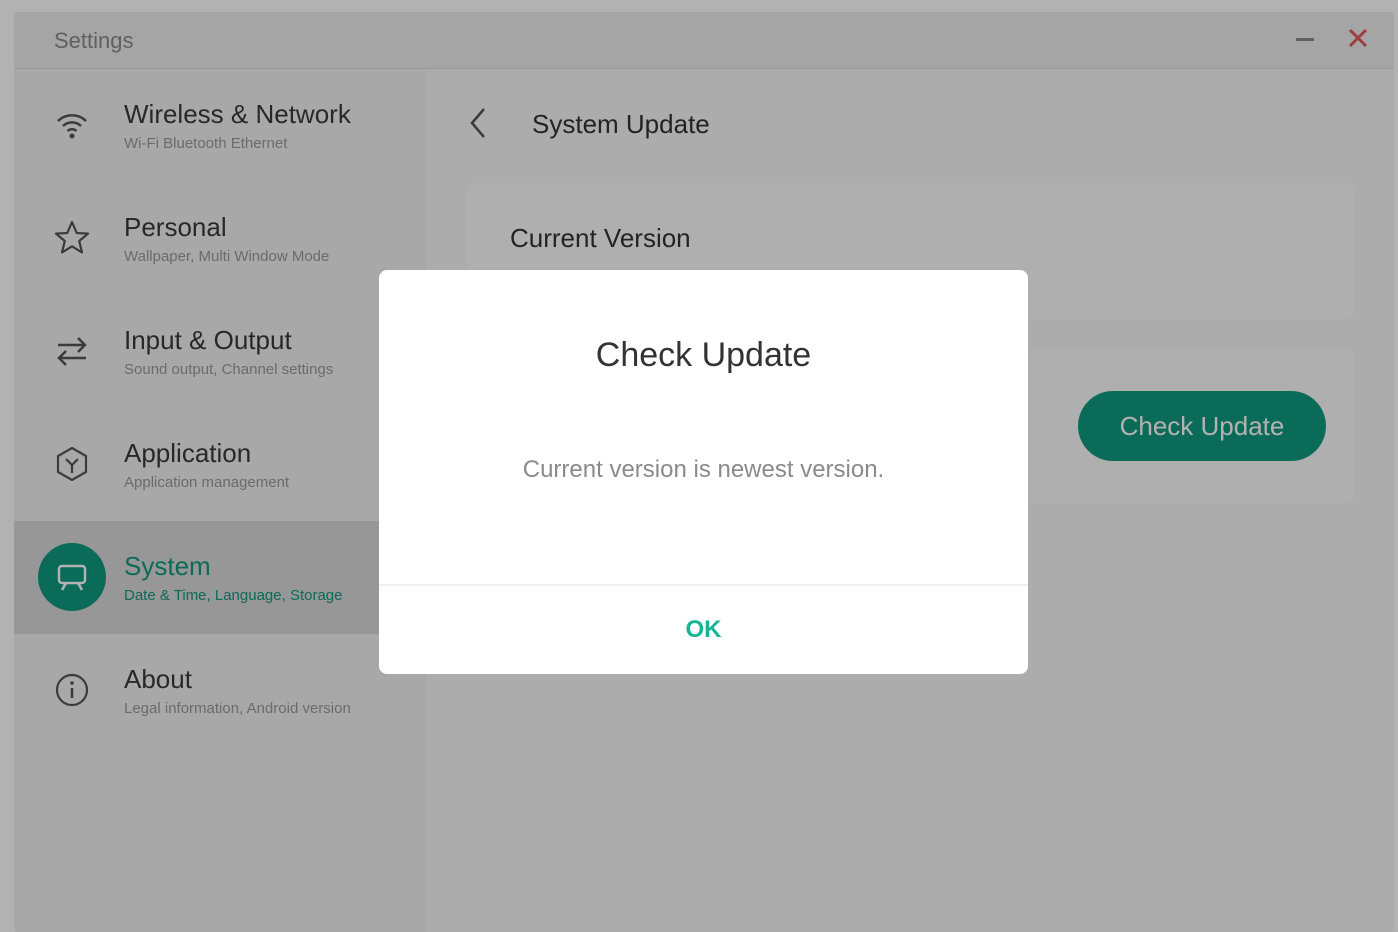 The width and height of the screenshot is (1398, 932). What do you see at coordinates (703, 630) in the screenshot?
I see `ok-button: OK` at bounding box center [703, 630].